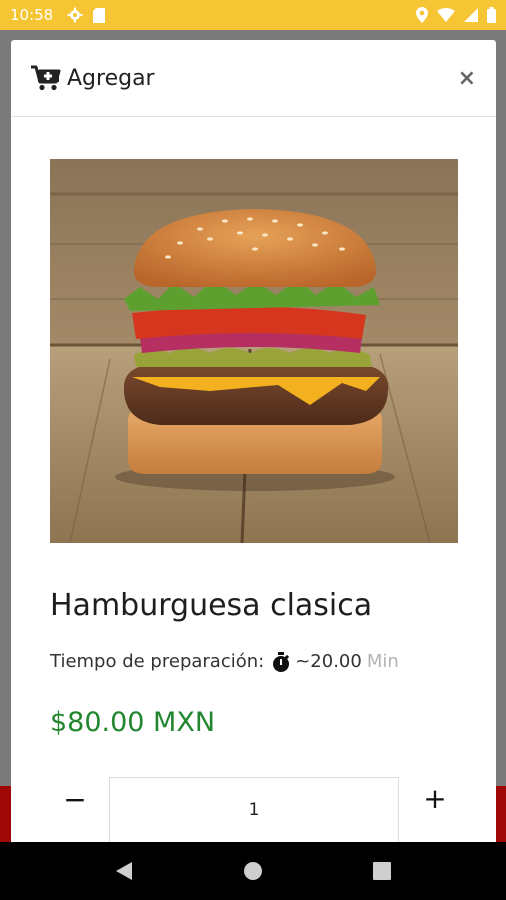 The image size is (506, 900). I want to click on cart-plus-icon, so click(46, 78).